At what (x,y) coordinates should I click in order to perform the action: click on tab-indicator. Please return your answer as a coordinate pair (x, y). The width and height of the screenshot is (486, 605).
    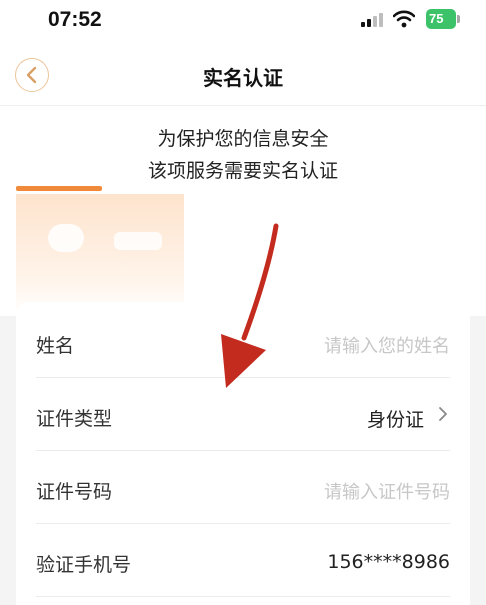
    Looking at the image, I should click on (59, 188).